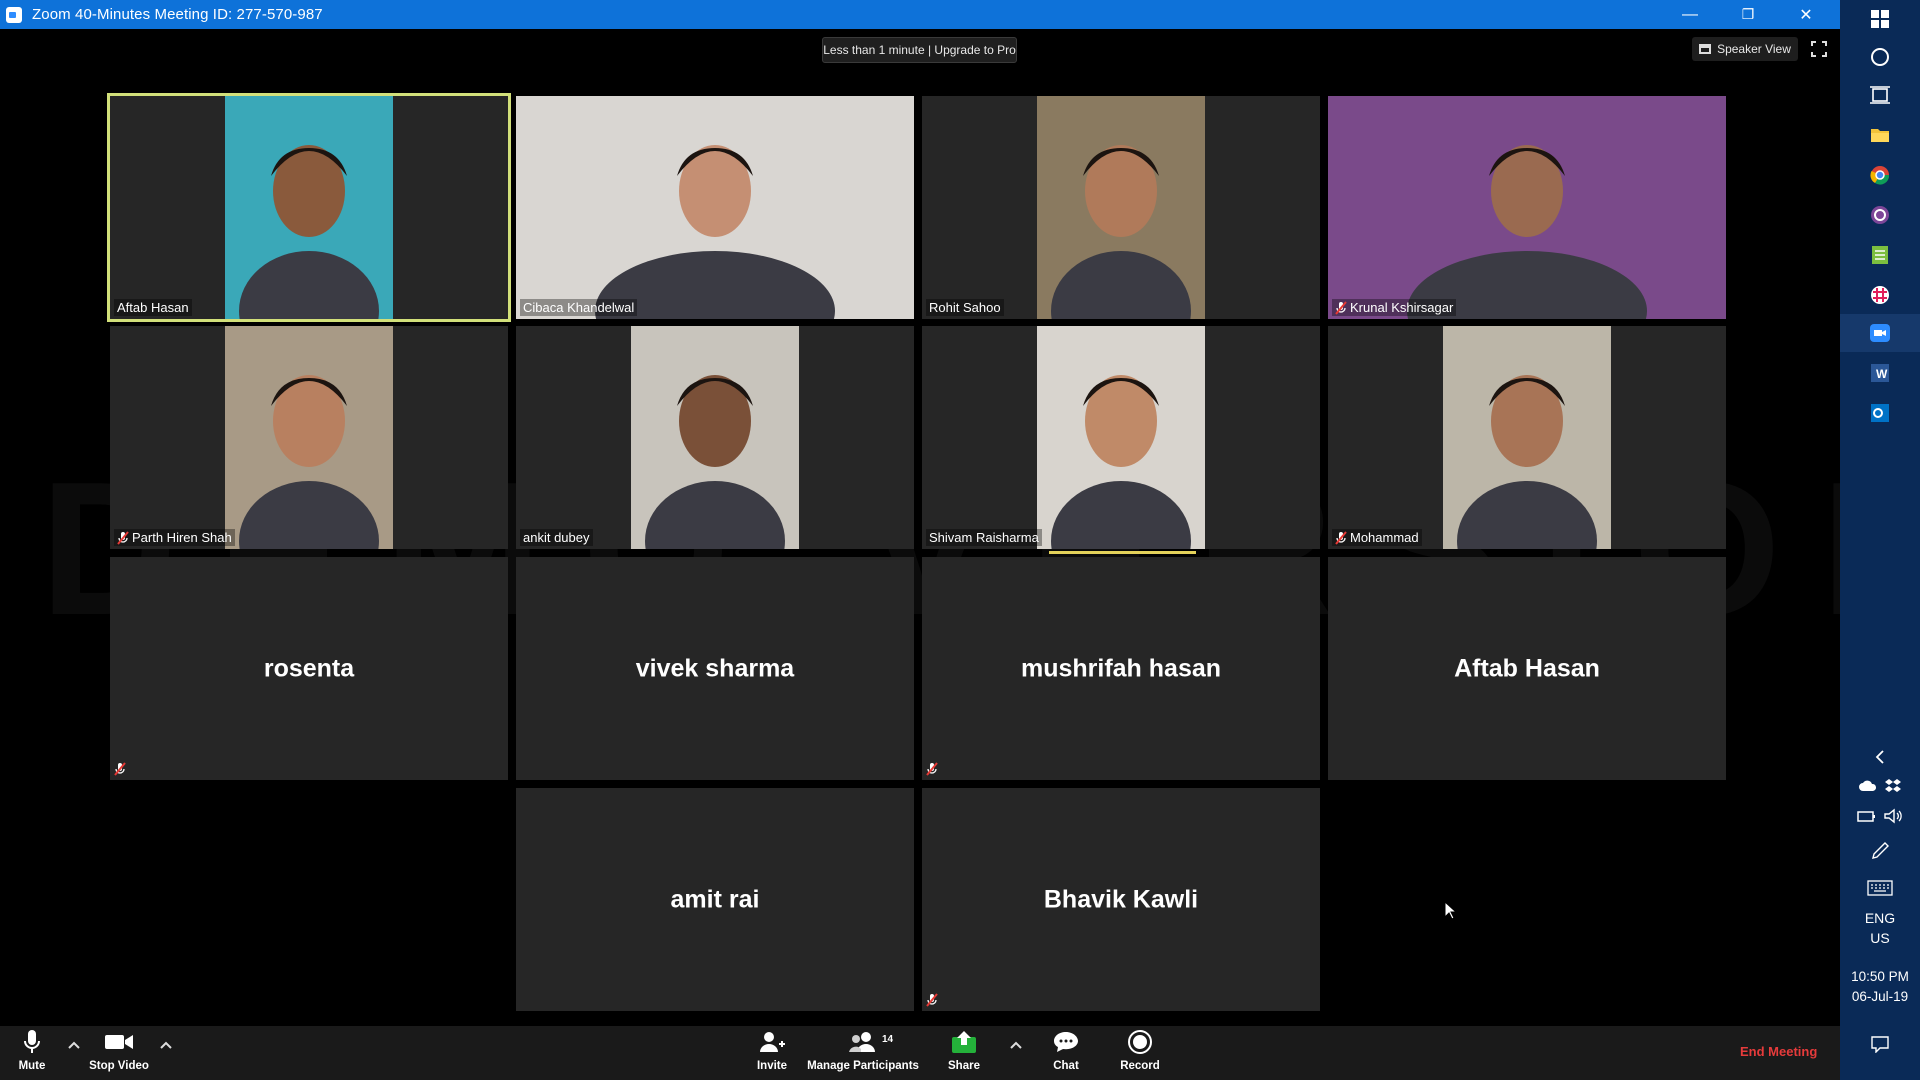 This screenshot has height=1080, width=1920. I want to click on cortana-icon, so click(1880, 57).